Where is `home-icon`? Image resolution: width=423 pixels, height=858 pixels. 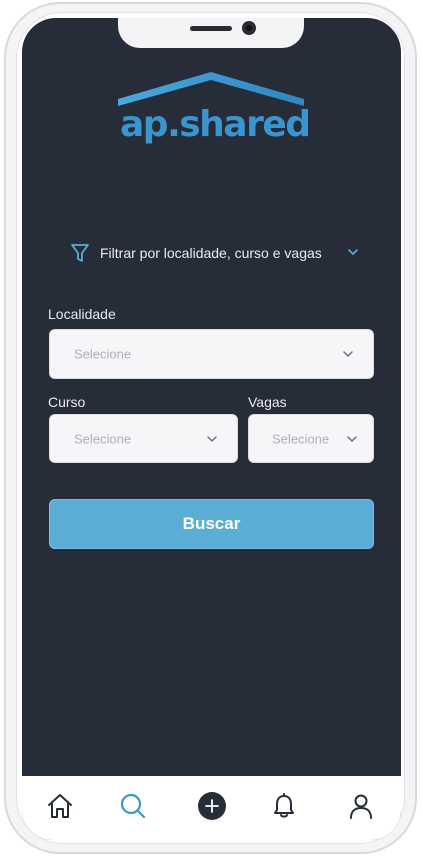 home-icon is located at coordinates (60, 806).